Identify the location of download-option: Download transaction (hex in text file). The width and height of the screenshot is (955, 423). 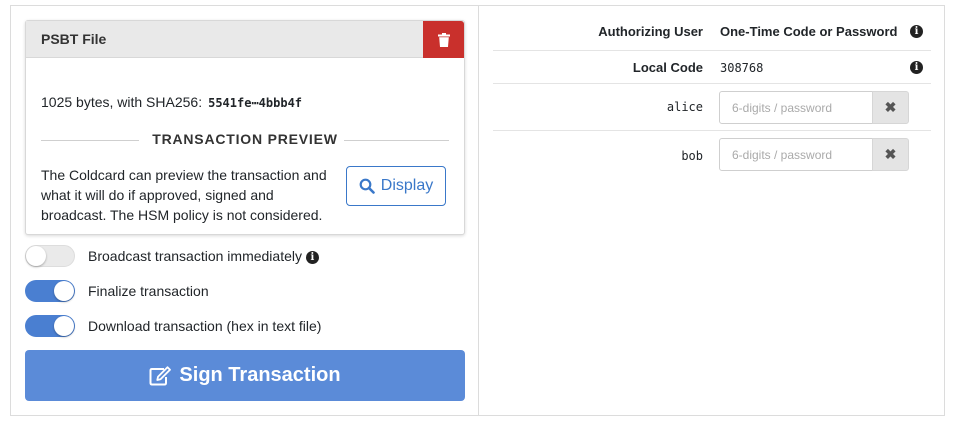
(173, 326).